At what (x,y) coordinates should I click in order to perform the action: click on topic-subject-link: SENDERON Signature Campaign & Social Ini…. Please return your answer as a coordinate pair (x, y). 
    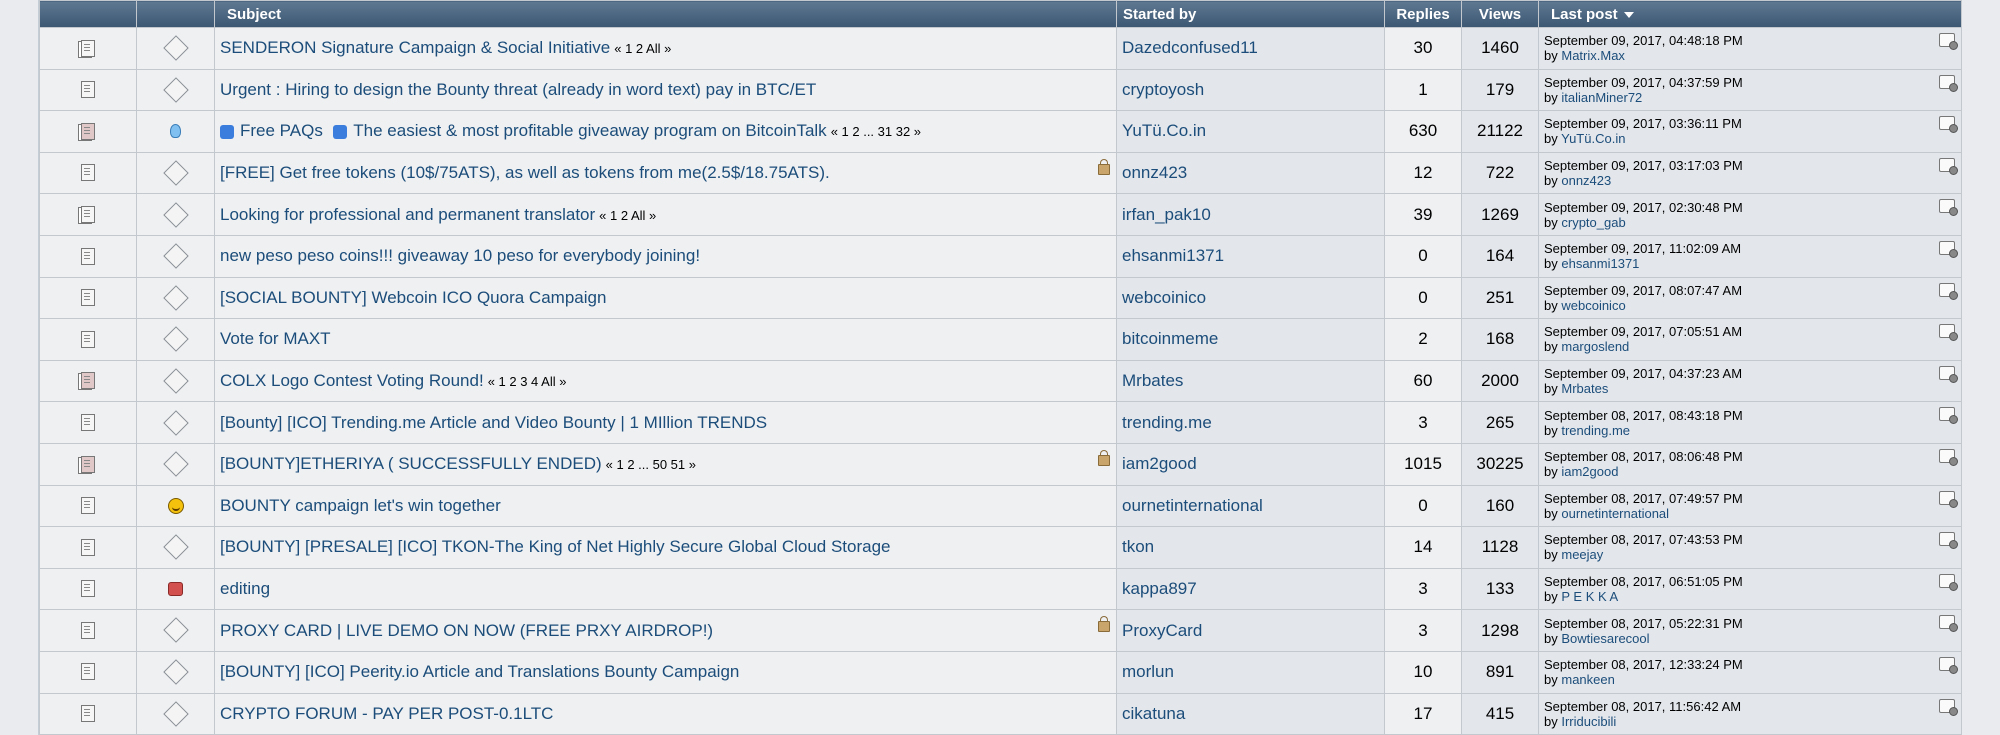
    Looking at the image, I should click on (415, 47).